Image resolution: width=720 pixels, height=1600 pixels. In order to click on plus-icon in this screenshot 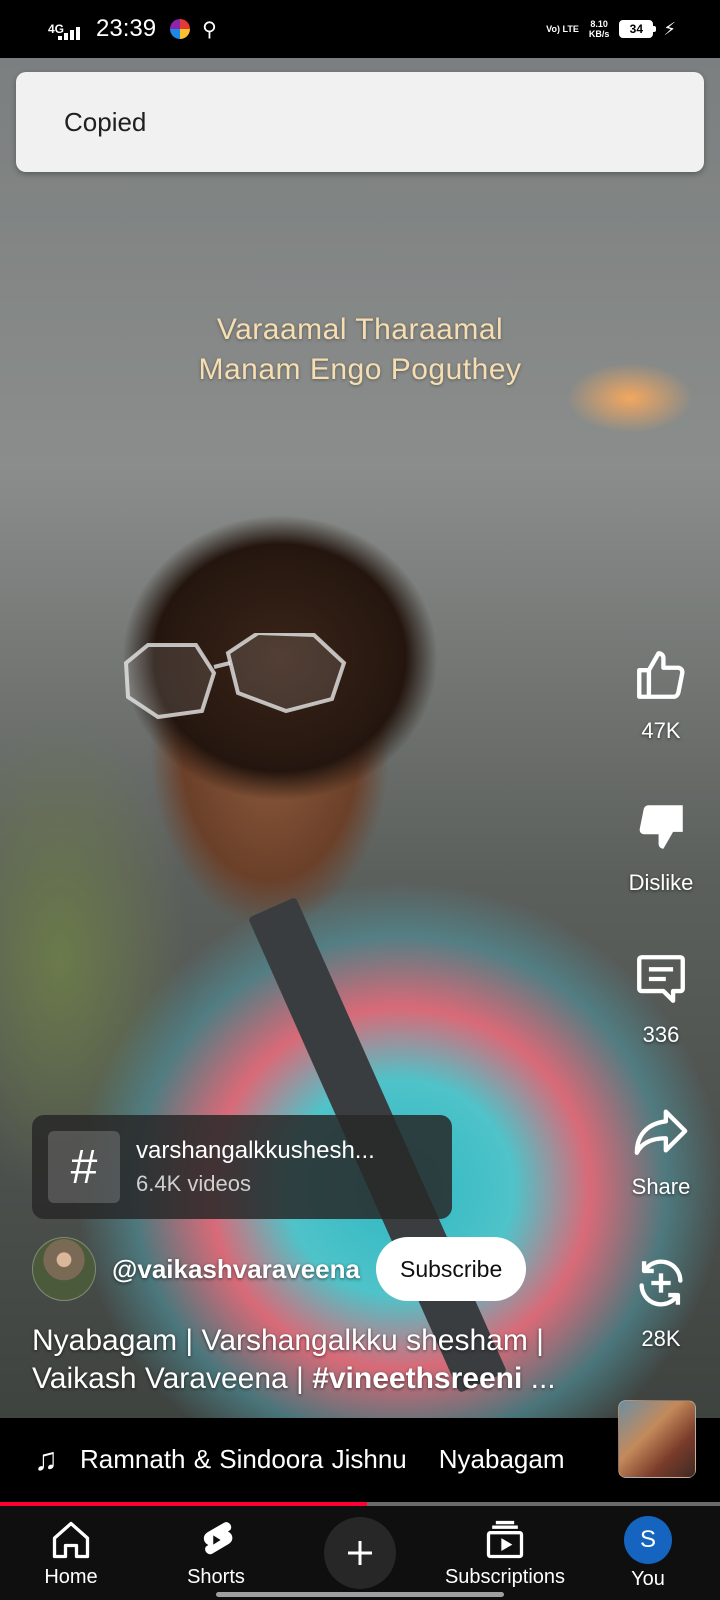, I will do `click(360, 1553)`.